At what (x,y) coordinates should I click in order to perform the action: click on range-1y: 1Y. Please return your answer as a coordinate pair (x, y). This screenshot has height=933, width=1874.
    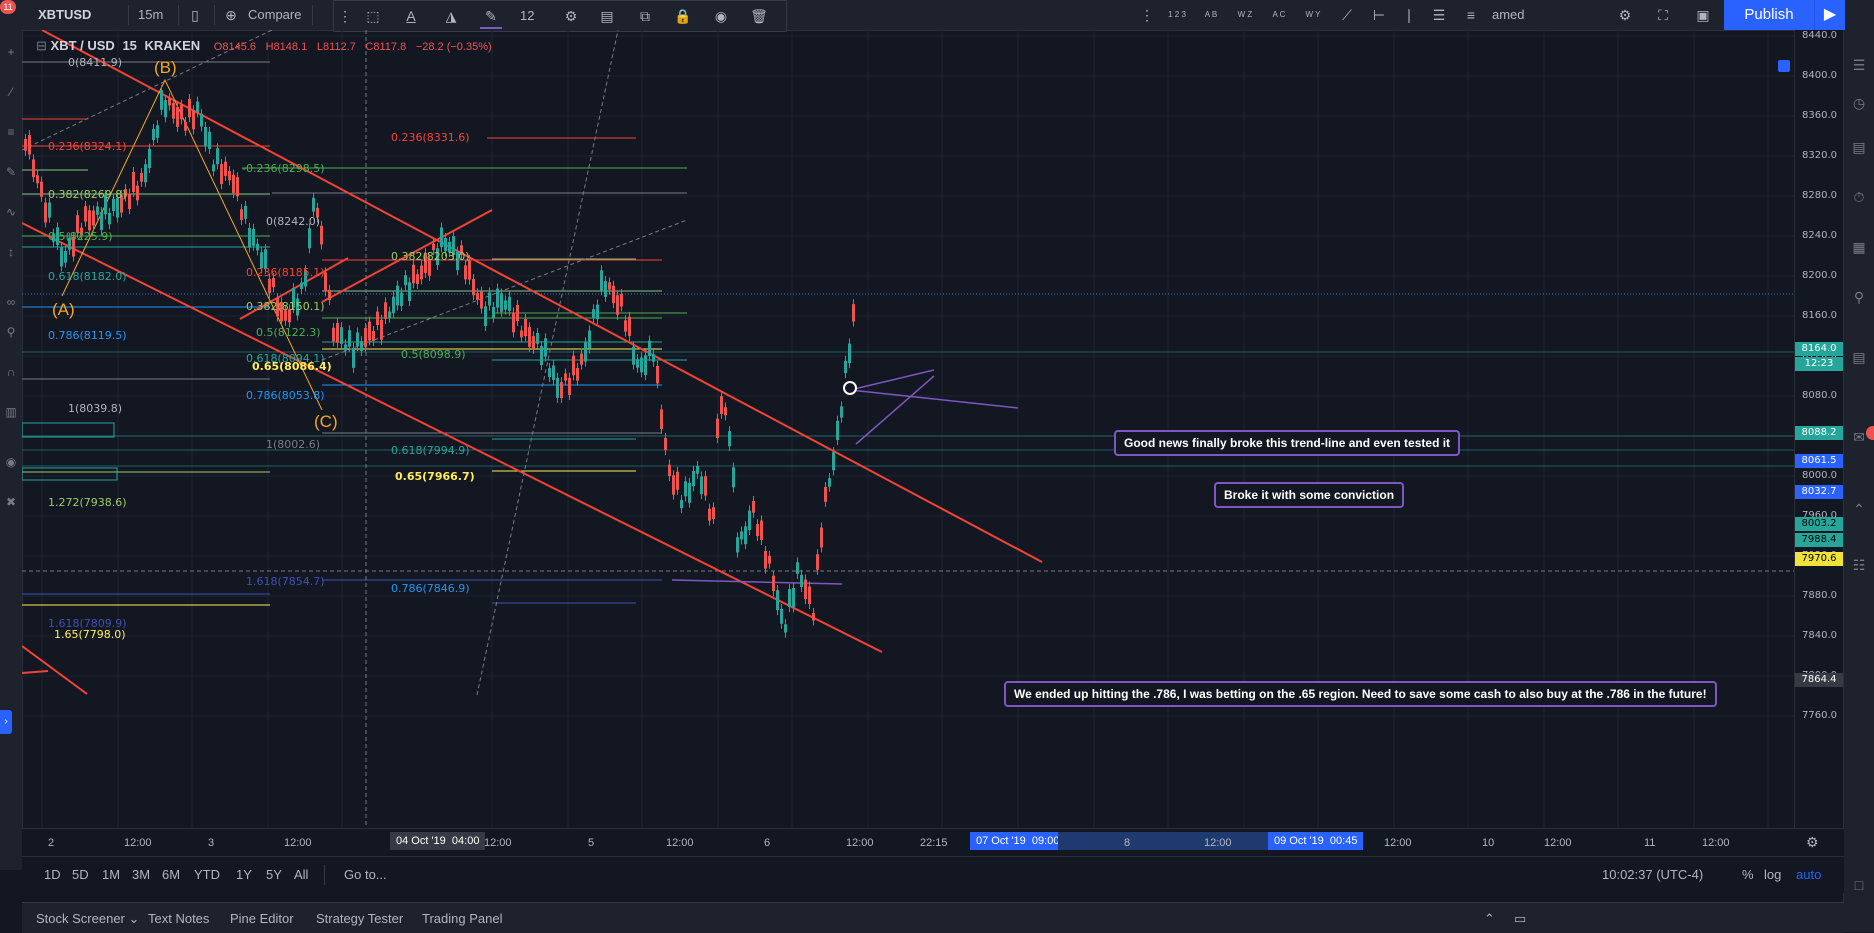
    Looking at the image, I should click on (244, 874).